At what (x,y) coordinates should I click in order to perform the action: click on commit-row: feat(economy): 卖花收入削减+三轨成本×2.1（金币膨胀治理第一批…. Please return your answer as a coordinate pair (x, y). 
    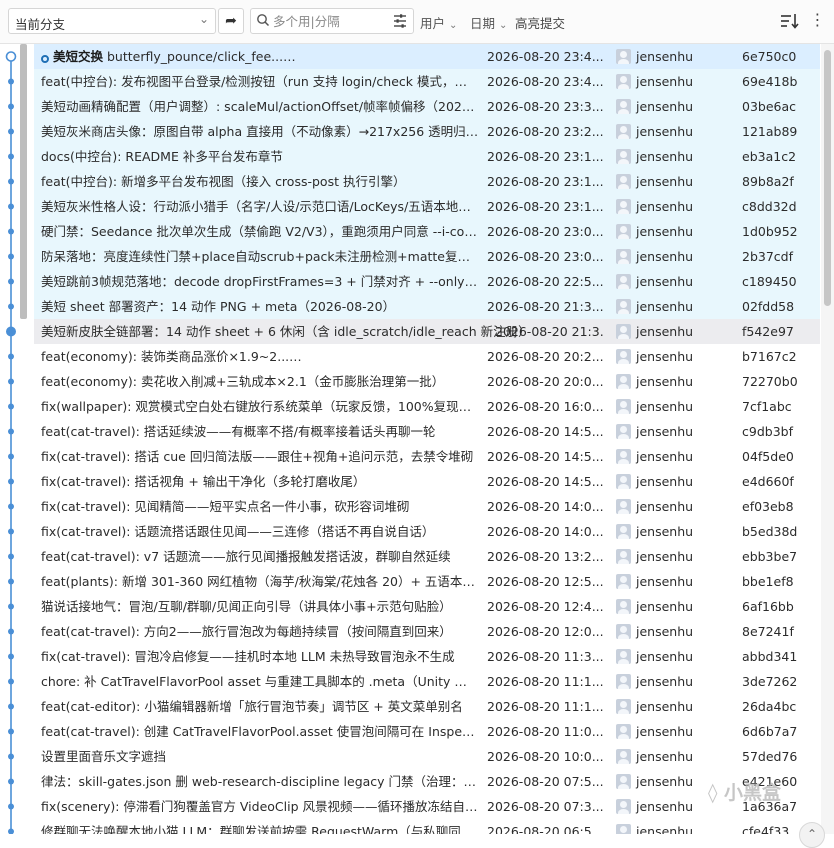
    Looking at the image, I should click on (427, 381).